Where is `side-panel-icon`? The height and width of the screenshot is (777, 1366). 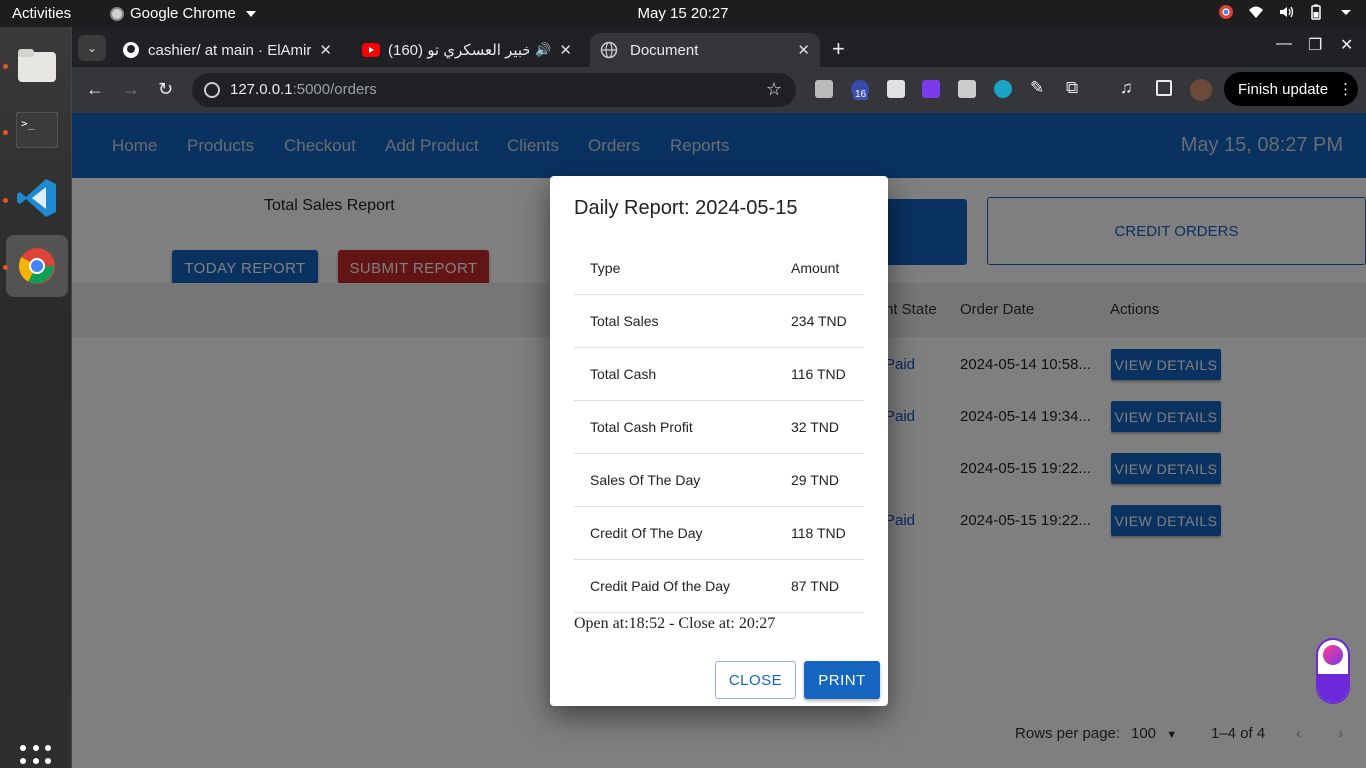 side-panel-icon is located at coordinates (1164, 88).